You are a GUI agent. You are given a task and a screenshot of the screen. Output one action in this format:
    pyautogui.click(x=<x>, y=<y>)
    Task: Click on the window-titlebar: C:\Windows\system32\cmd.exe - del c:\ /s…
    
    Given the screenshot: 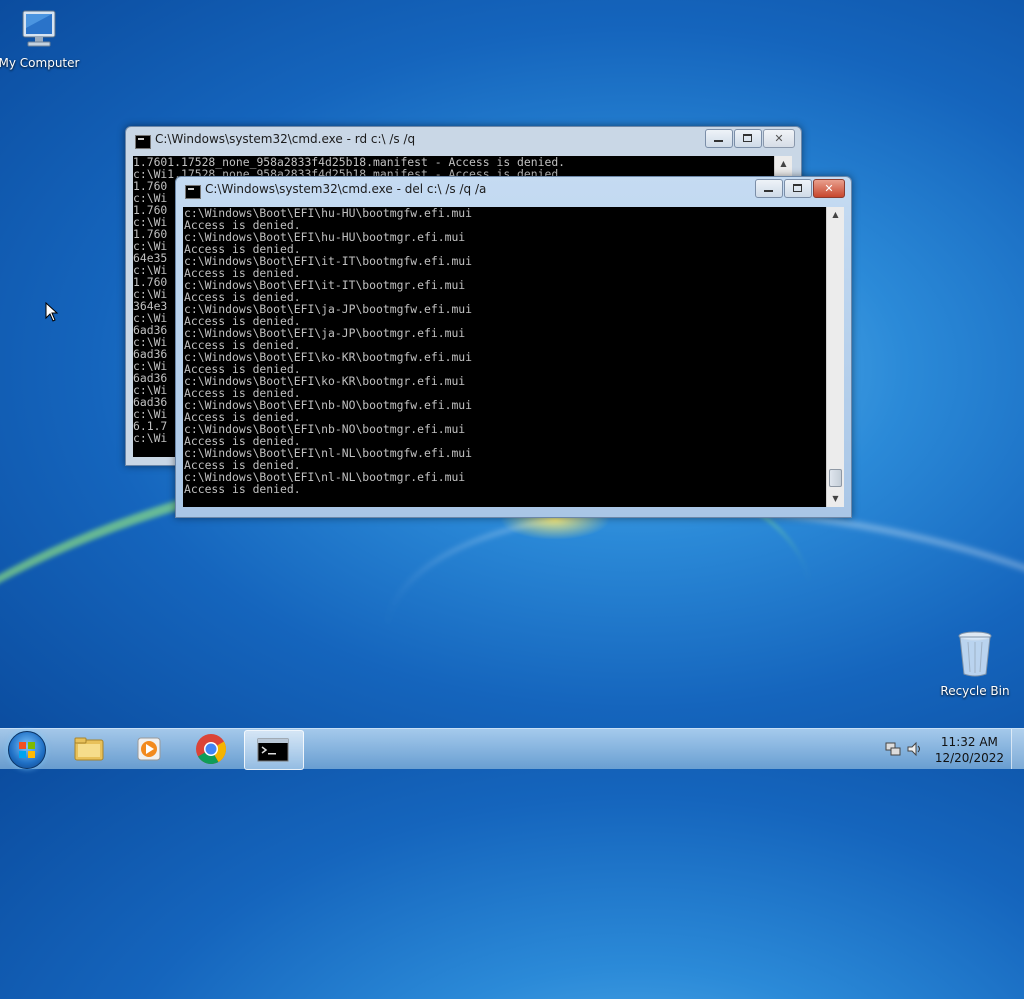 What is the action you would take?
    pyautogui.click(x=513, y=191)
    